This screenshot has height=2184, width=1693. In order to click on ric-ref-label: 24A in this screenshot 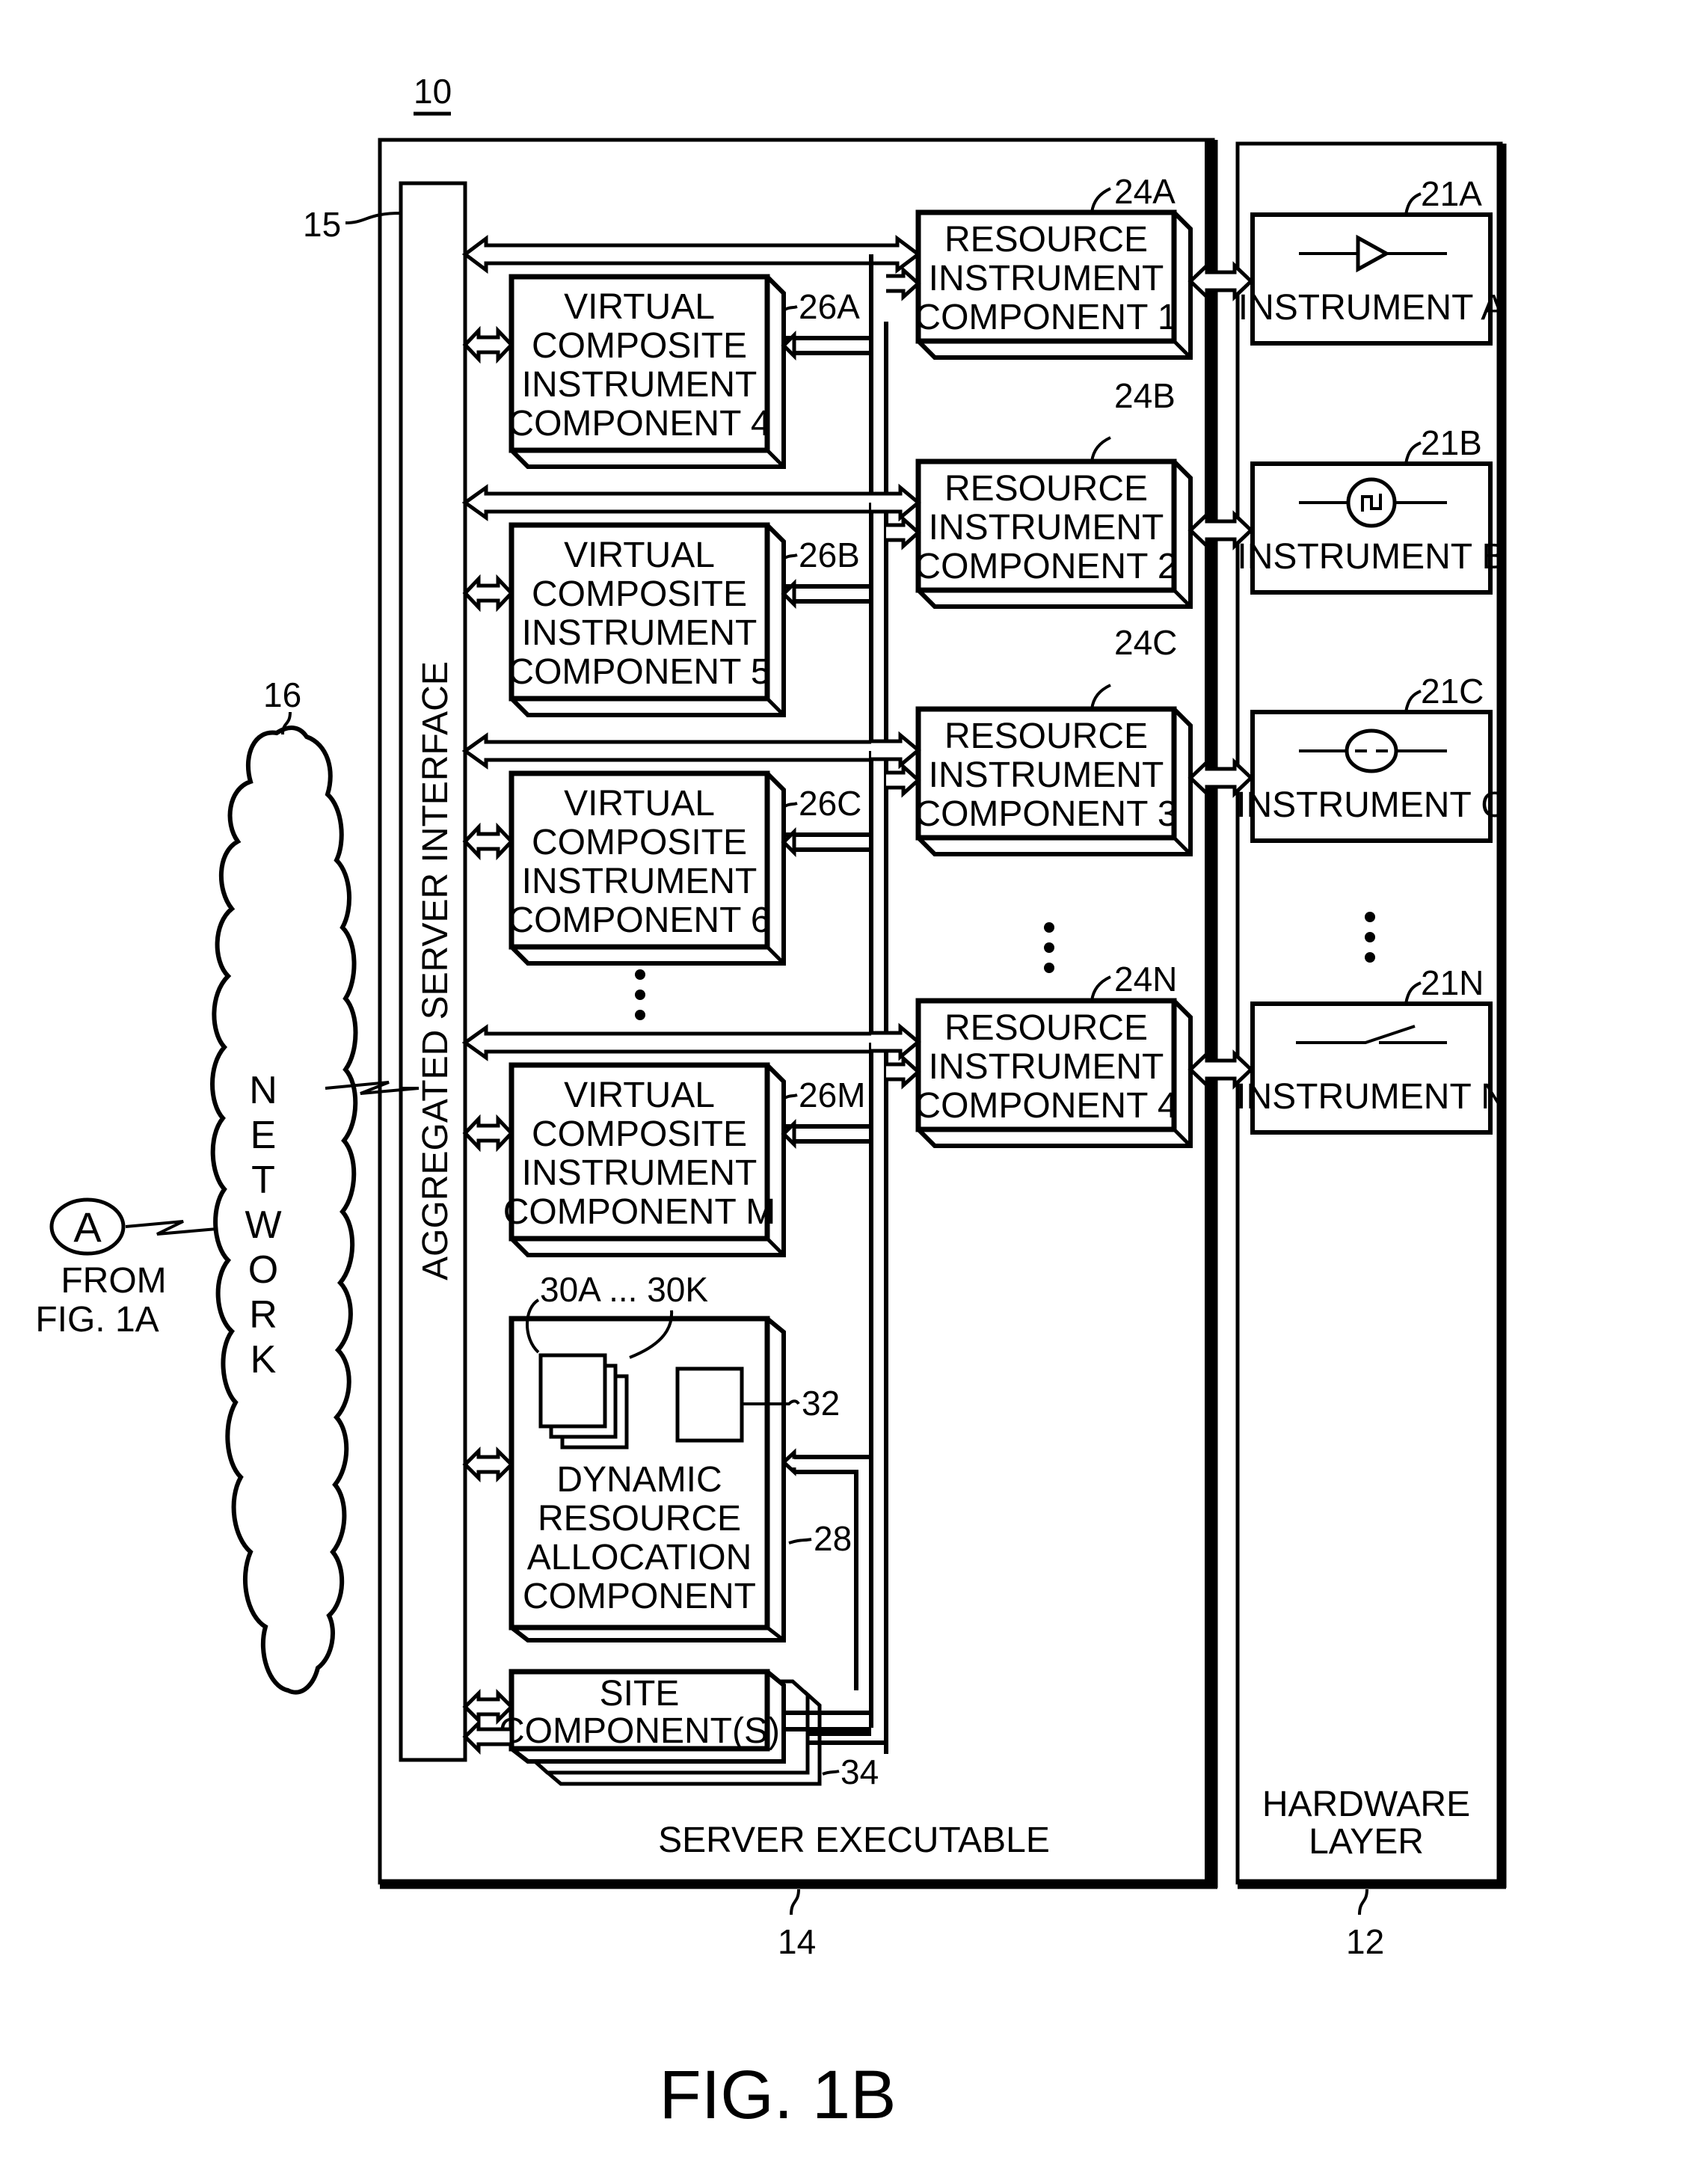, I will do `click(1145, 191)`.